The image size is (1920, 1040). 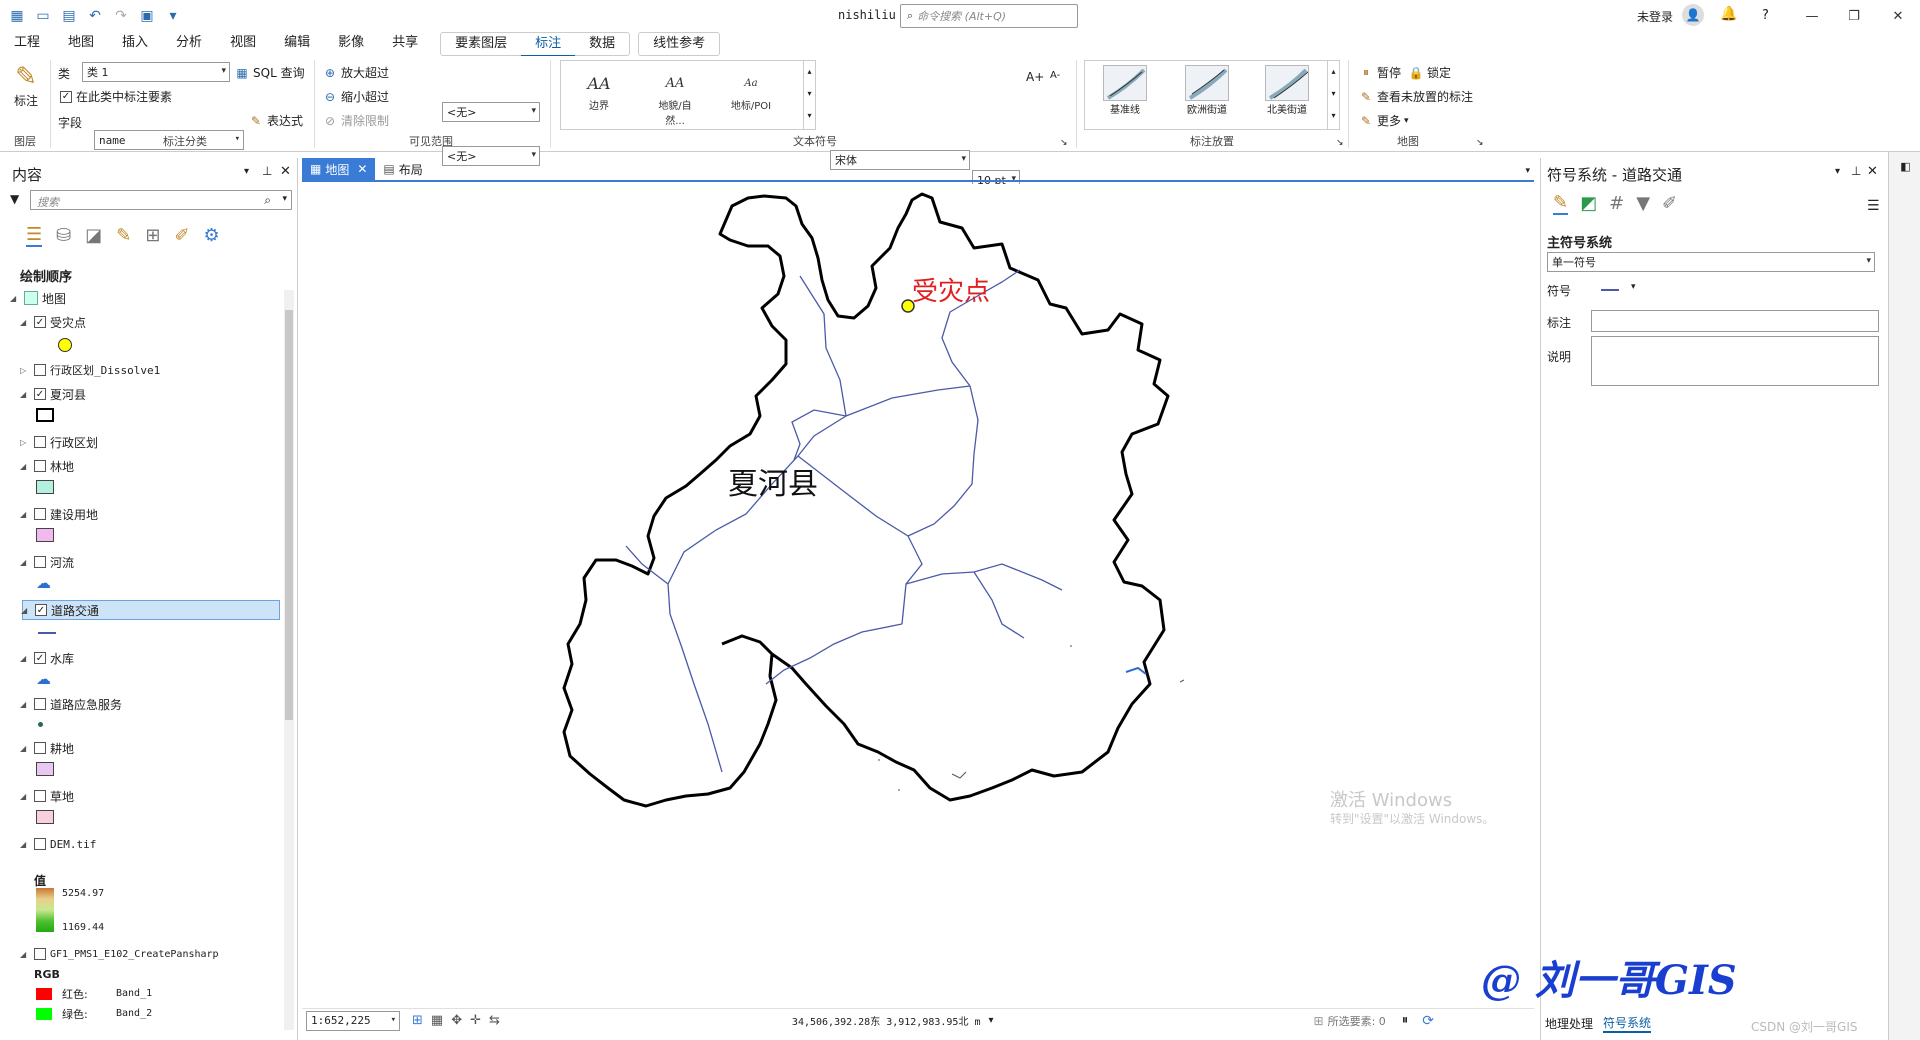 I want to click on layer-row: ◢ 道路应急服务, so click(x=140, y=704).